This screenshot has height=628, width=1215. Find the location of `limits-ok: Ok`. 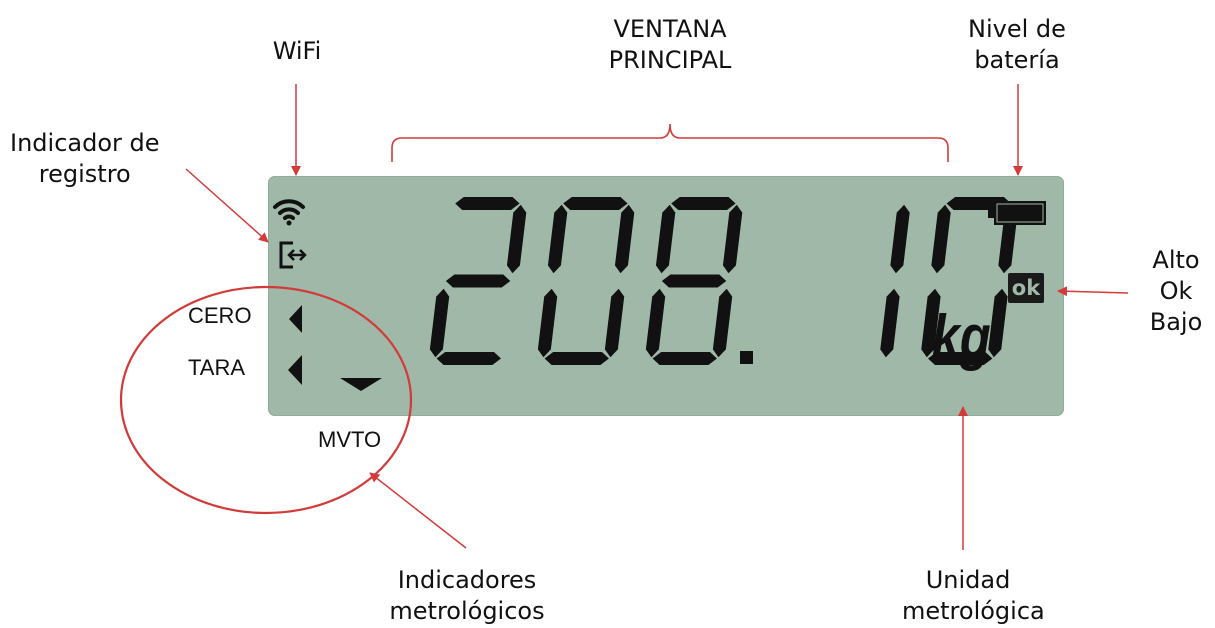

limits-ok: Ok is located at coordinates (1176, 291).